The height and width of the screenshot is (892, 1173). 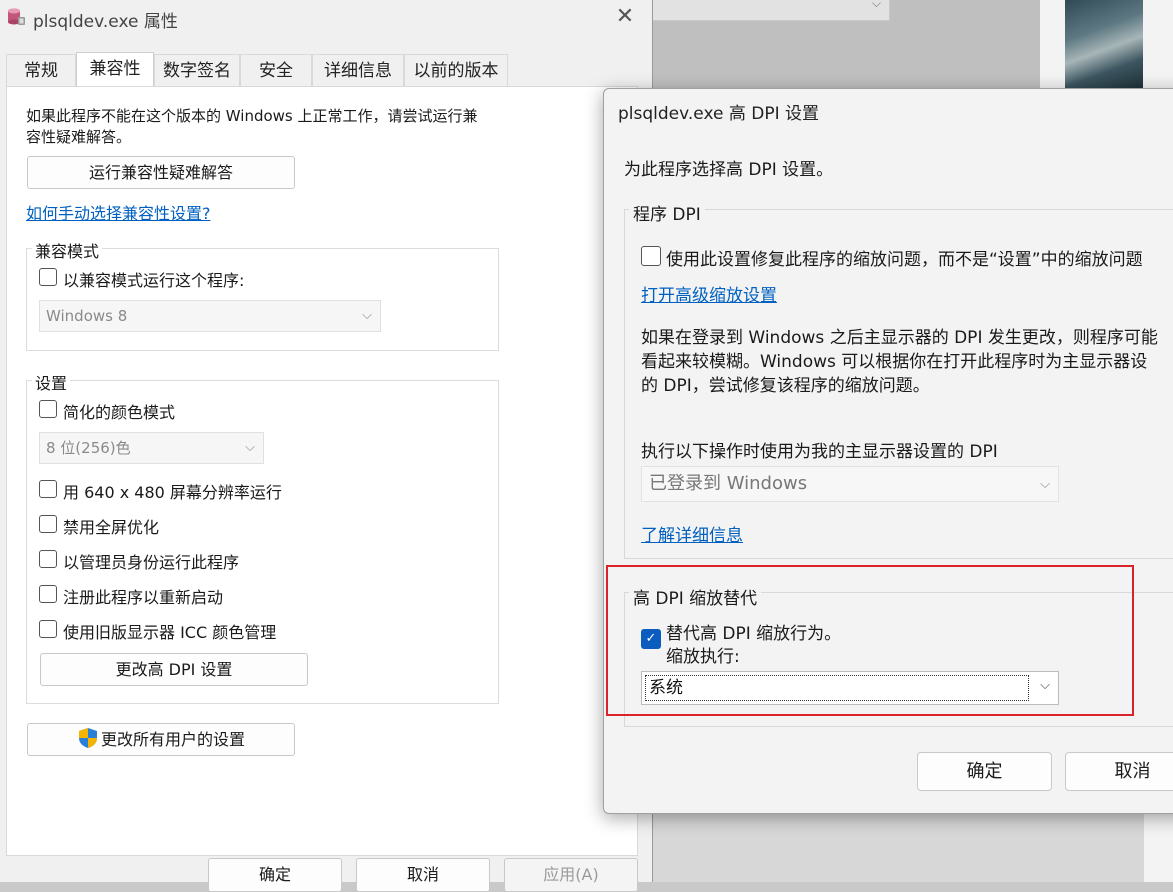 What do you see at coordinates (48, 409) in the screenshot?
I see `reduced-color-checkbox` at bounding box center [48, 409].